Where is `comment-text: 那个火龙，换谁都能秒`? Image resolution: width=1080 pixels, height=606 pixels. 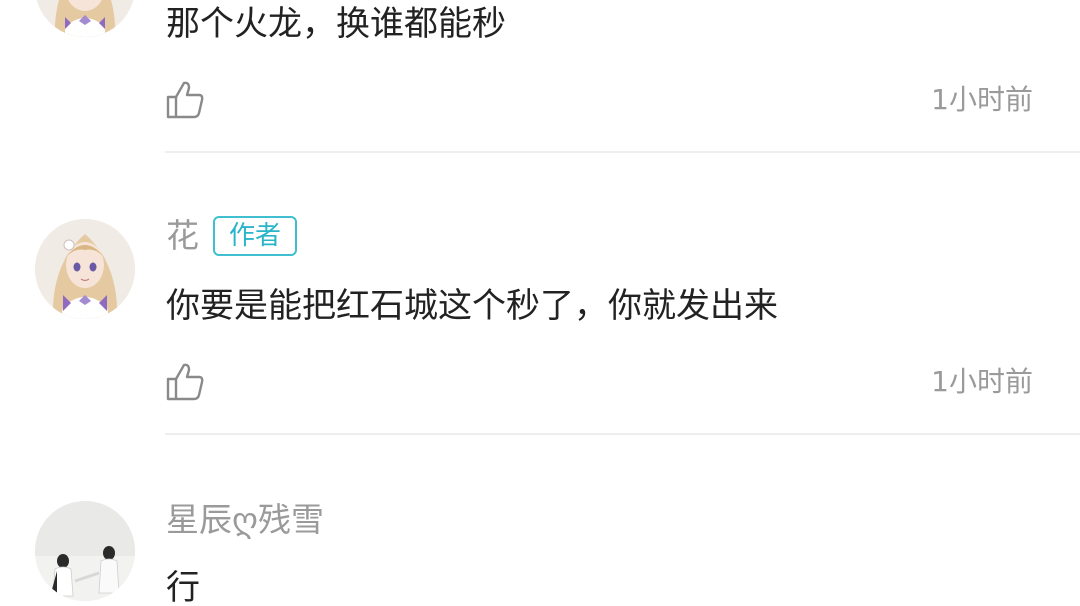 comment-text: 那个火龙，换谁都能秒 is located at coordinates (336, 24).